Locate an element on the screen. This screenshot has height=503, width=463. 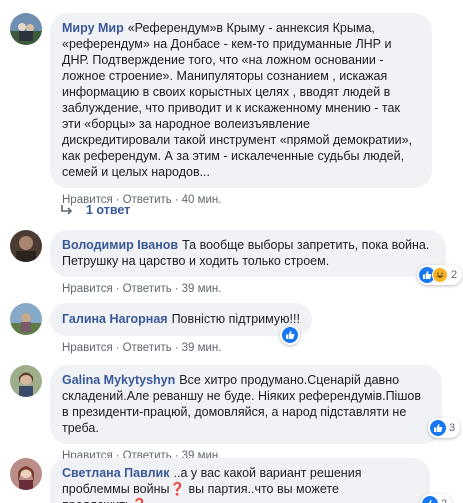
comment-author: Galina Mykytyshyn is located at coordinates (118, 380).